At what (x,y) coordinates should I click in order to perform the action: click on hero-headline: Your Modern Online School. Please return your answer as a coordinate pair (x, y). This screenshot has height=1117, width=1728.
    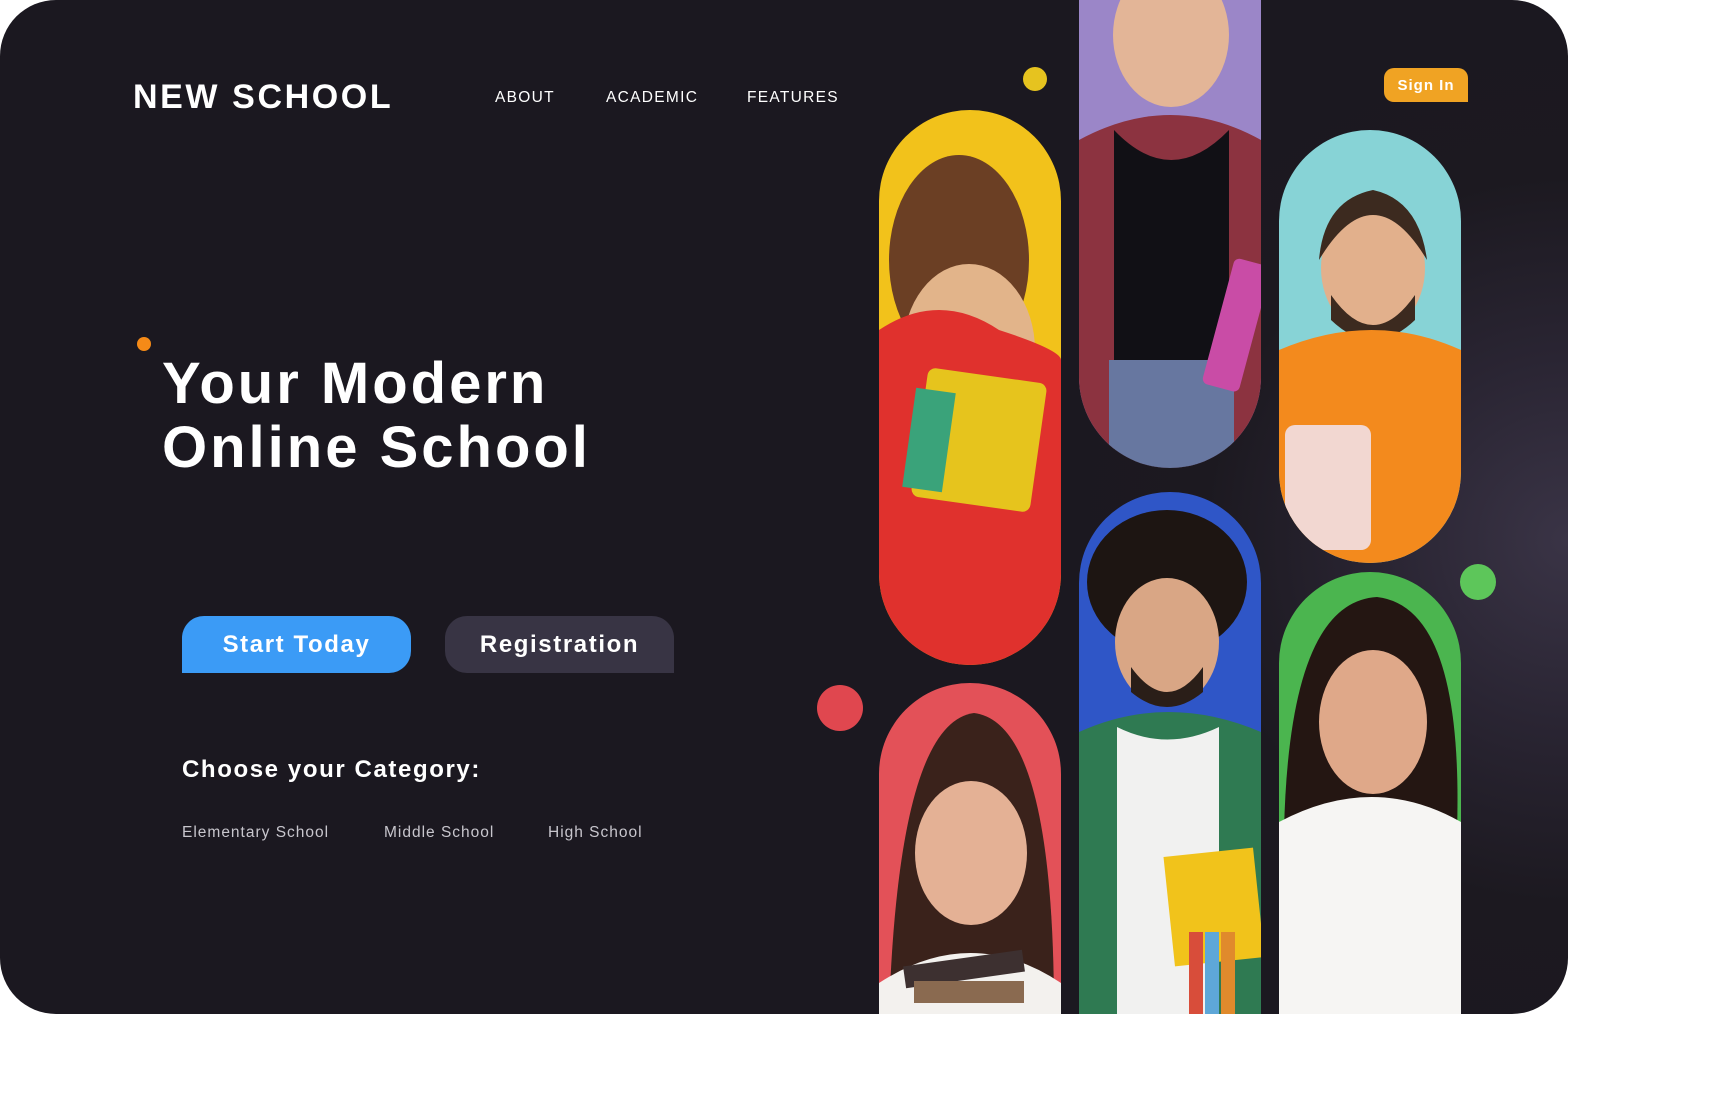
    Looking at the image, I should click on (376, 416).